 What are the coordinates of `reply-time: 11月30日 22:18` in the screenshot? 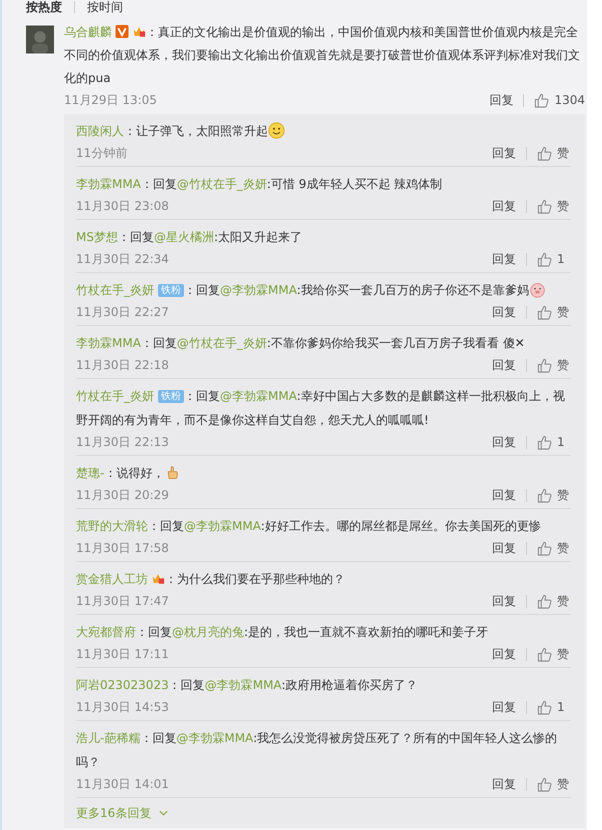 It's located at (122, 365).